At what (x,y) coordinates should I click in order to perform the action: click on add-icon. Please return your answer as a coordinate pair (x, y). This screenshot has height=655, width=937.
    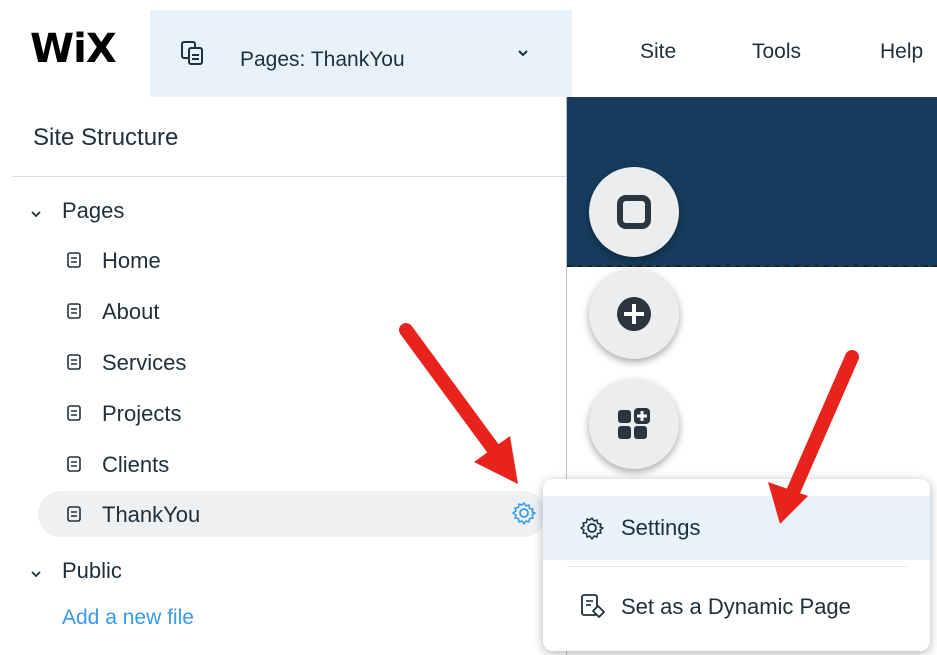
    Looking at the image, I should click on (634, 314).